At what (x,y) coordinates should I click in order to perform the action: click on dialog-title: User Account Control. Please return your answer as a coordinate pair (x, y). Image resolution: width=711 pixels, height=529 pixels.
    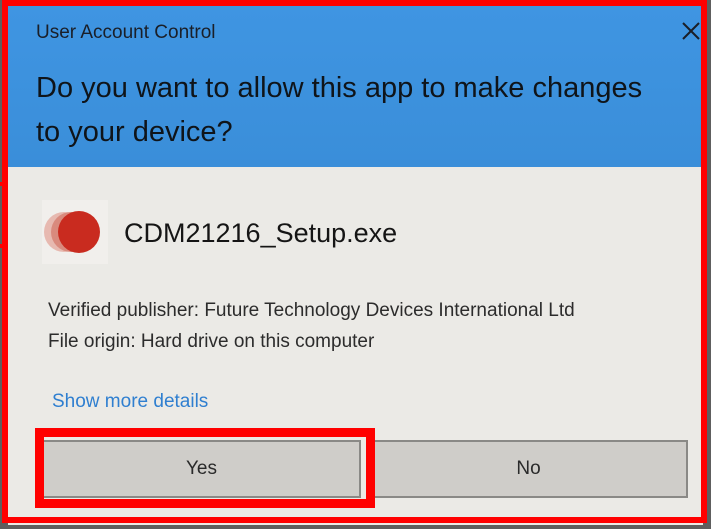
    Looking at the image, I should click on (126, 32).